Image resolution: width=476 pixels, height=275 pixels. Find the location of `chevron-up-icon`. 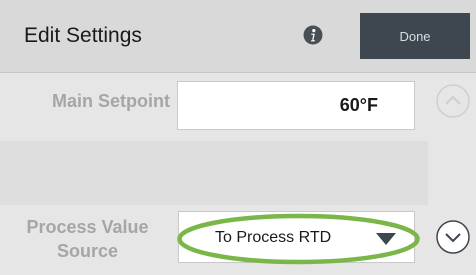

chevron-up-icon is located at coordinates (453, 101).